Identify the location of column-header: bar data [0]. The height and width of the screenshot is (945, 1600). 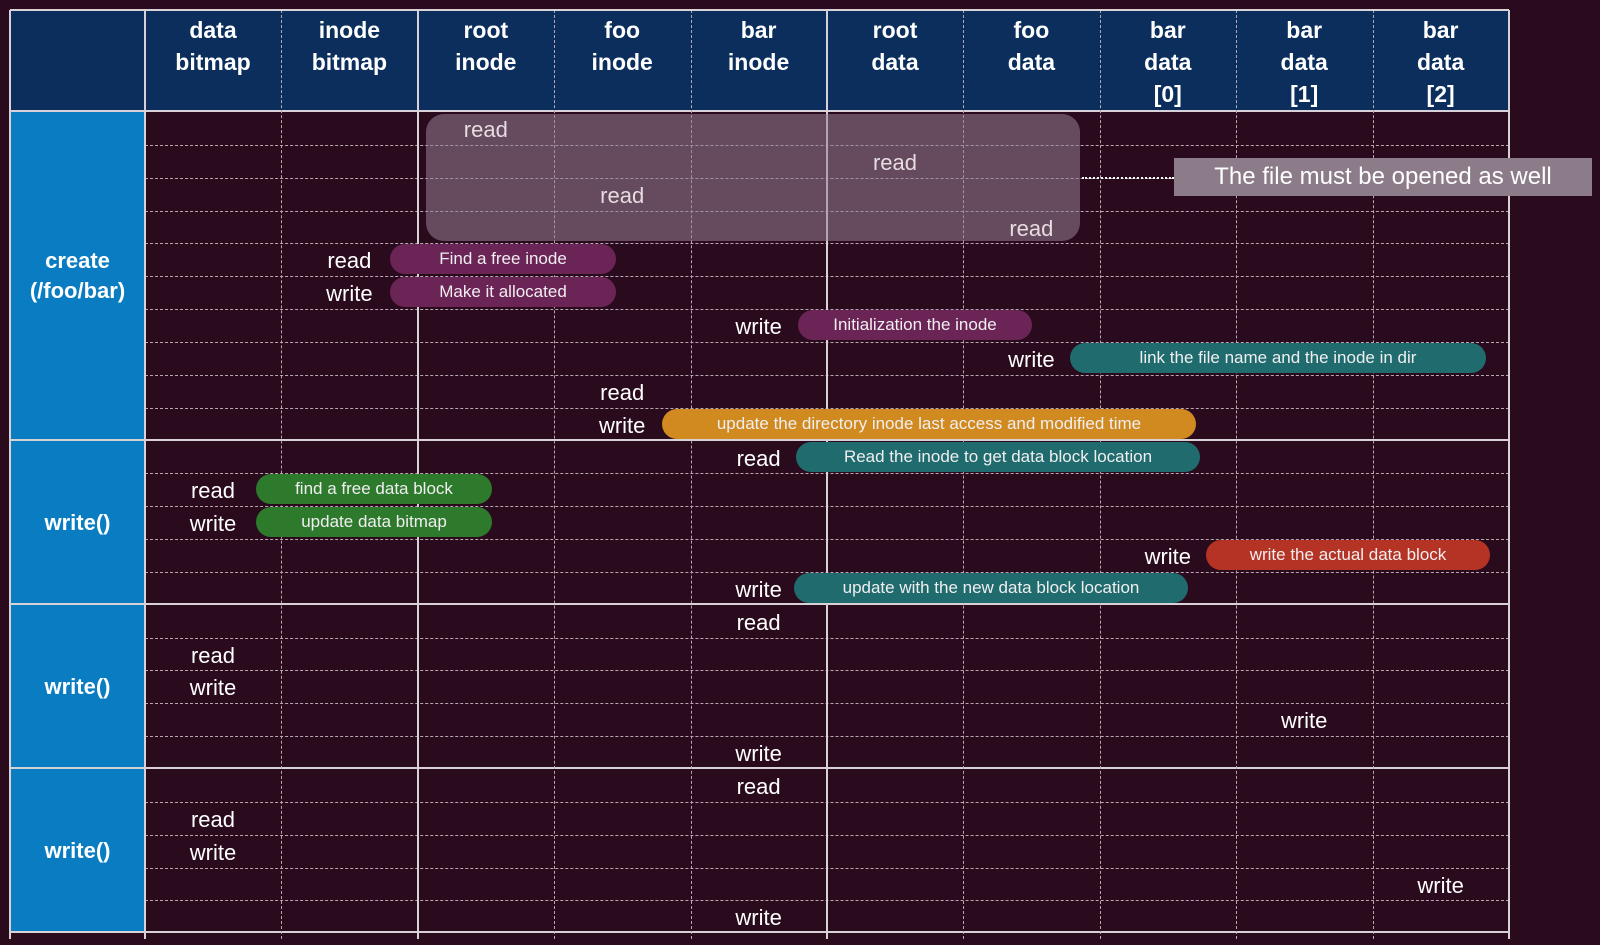
(1168, 62).